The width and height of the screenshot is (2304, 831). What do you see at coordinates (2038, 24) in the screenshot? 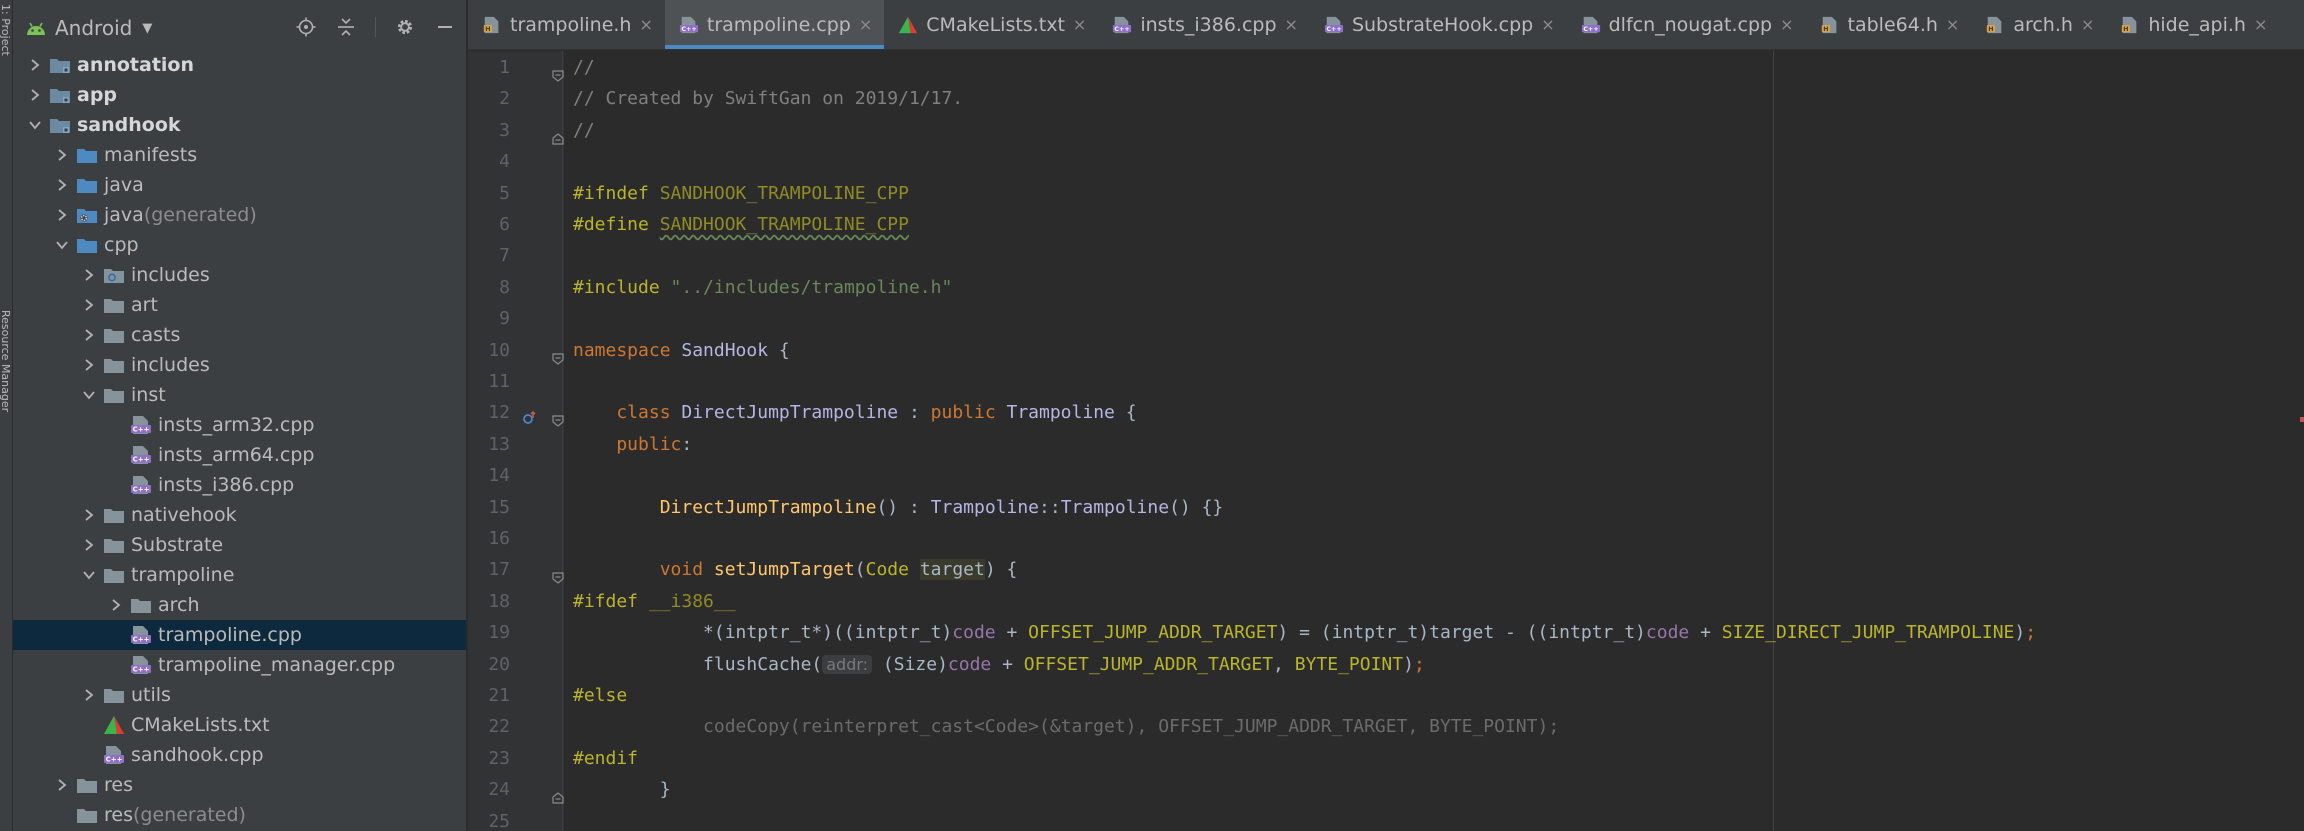
I see `tab-arch-h: Harch.h ×` at bounding box center [2038, 24].